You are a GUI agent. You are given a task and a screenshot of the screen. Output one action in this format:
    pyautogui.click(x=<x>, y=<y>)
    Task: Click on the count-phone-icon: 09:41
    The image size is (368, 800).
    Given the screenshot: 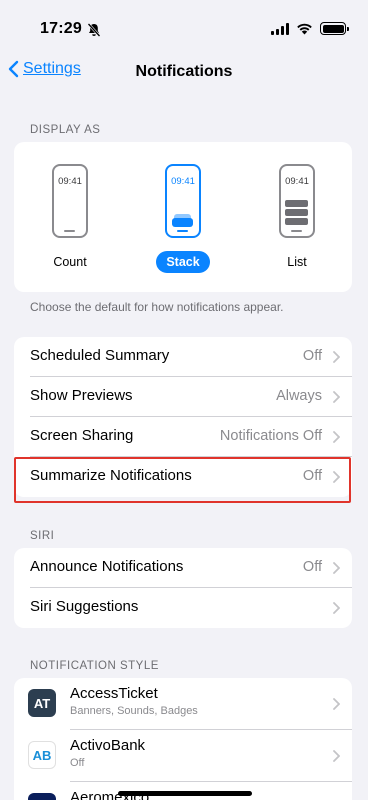 What is the action you would take?
    pyautogui.click(x=70, y=201)
    